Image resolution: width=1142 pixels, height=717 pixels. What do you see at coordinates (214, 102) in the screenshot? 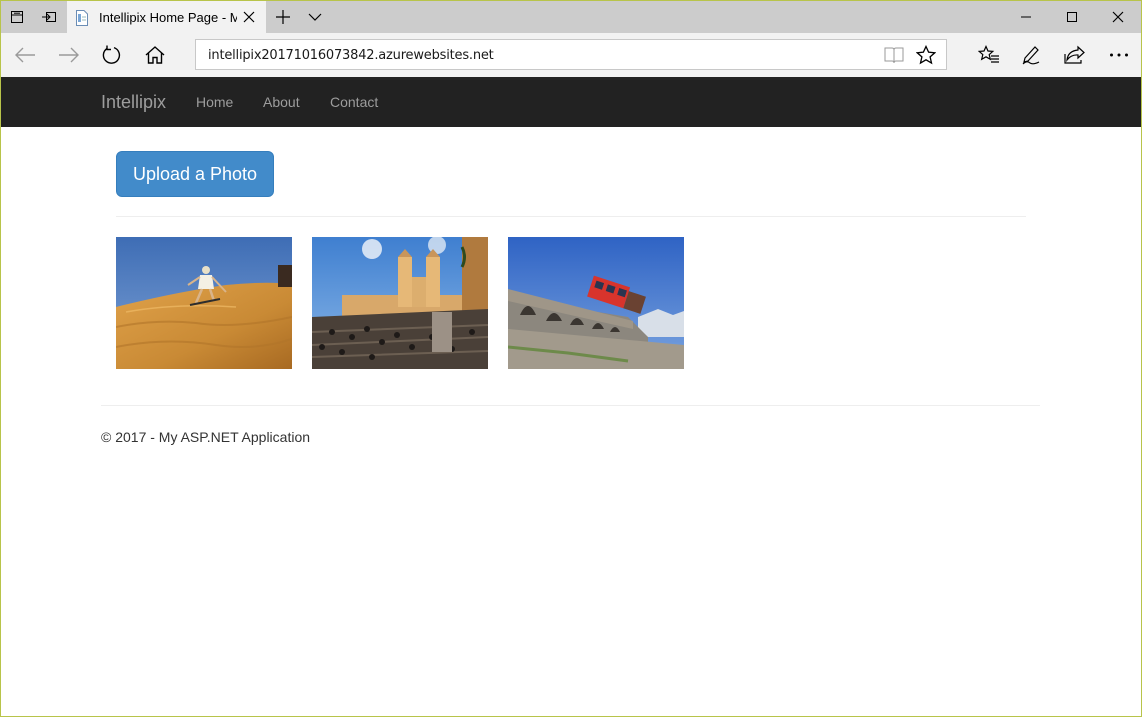
I see `nav-home-link: Home` at bounding box center [214, 102].